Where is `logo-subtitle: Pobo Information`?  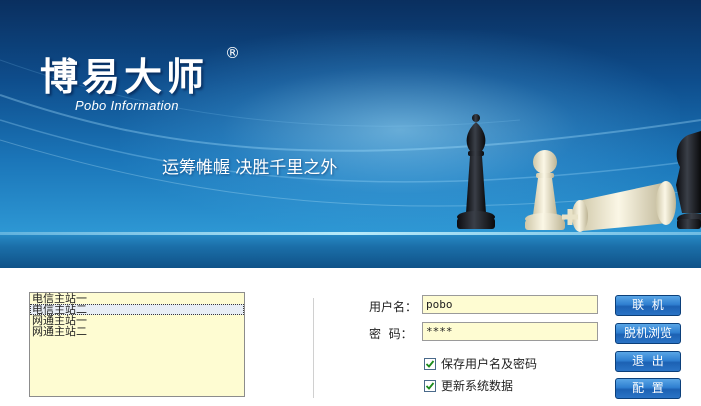
logo-subtitle: Pobo Information is located at coordinates (127, 105).